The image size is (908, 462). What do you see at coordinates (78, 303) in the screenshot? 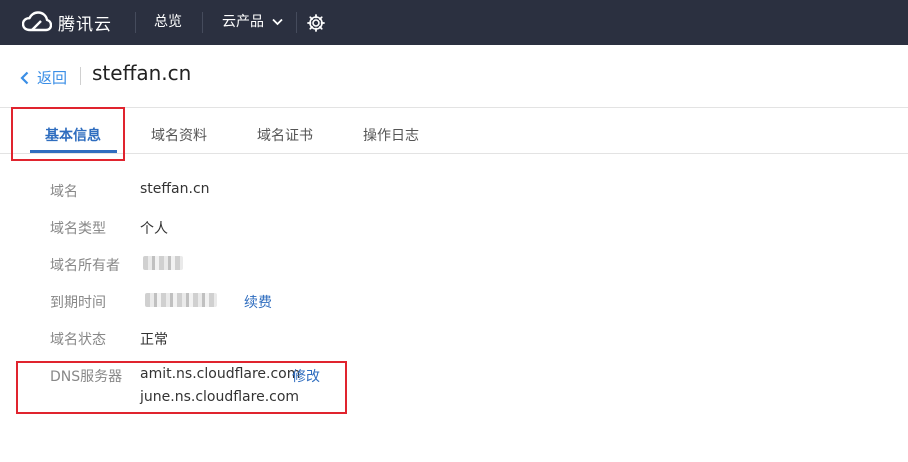
I see `label-expiry-date: 到期时间` at bounding box center [78, 303].